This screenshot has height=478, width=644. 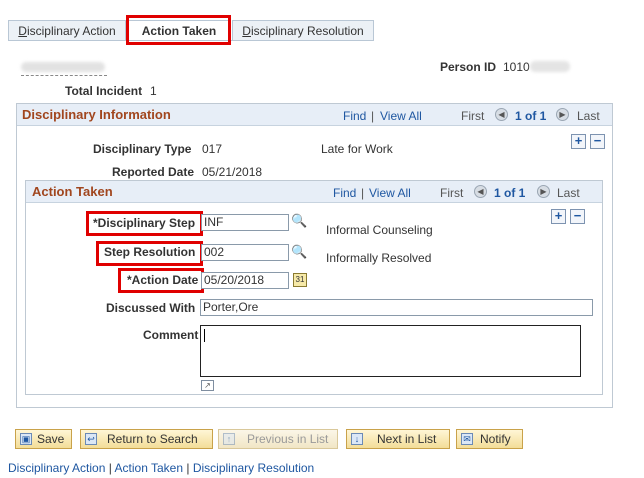 What do you see at coordinates (245, 222) in the screenshot?
I see `disciplinary-step-input: INF` at bounding box center [245, 222].